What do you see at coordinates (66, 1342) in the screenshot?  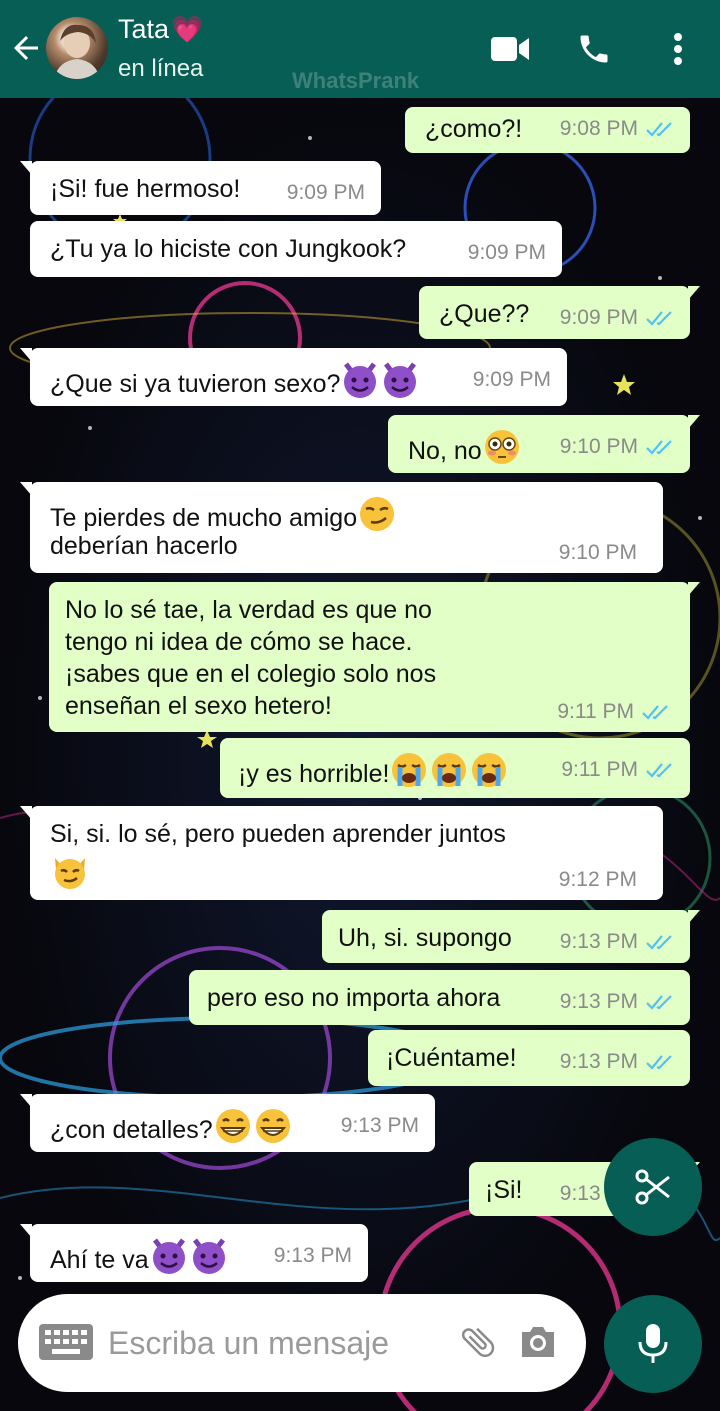 I see `keyboard-icon` at bounding box center [66, 1342].